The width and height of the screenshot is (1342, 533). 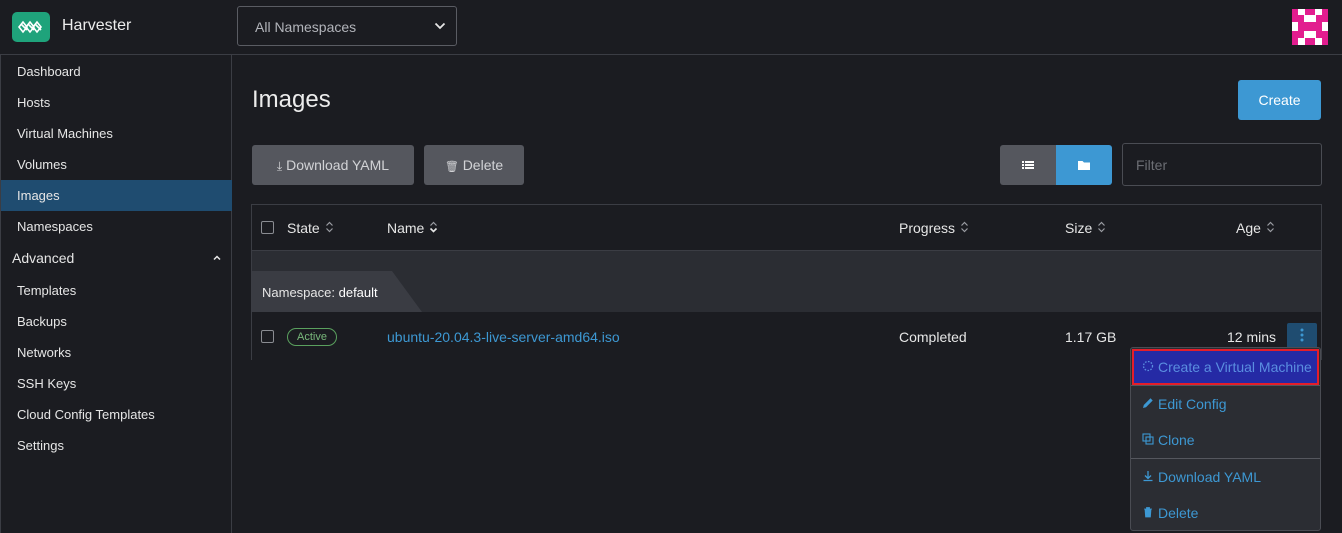 What do you see at coordinates (338, 165) in the screenshot?
I see `download-yaml-label: Download YAML` at bounding box center [338, 165].